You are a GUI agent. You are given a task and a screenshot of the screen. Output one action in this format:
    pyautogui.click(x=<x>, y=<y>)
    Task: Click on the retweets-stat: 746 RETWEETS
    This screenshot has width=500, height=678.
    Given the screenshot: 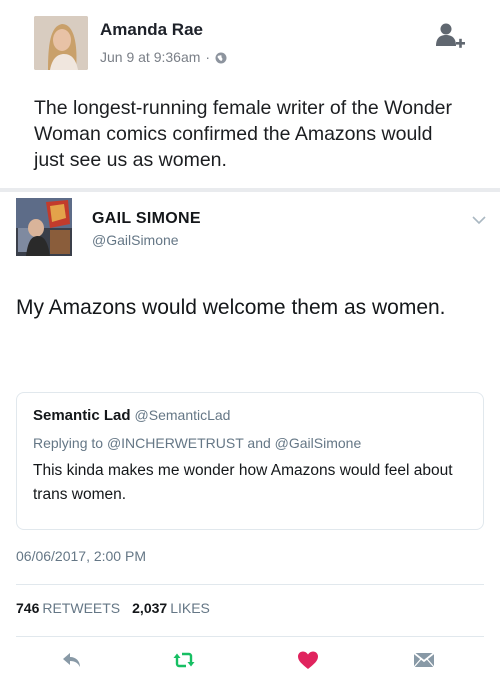 What is the action you would take?
    pyautogui.click(x=68, y=608)
    